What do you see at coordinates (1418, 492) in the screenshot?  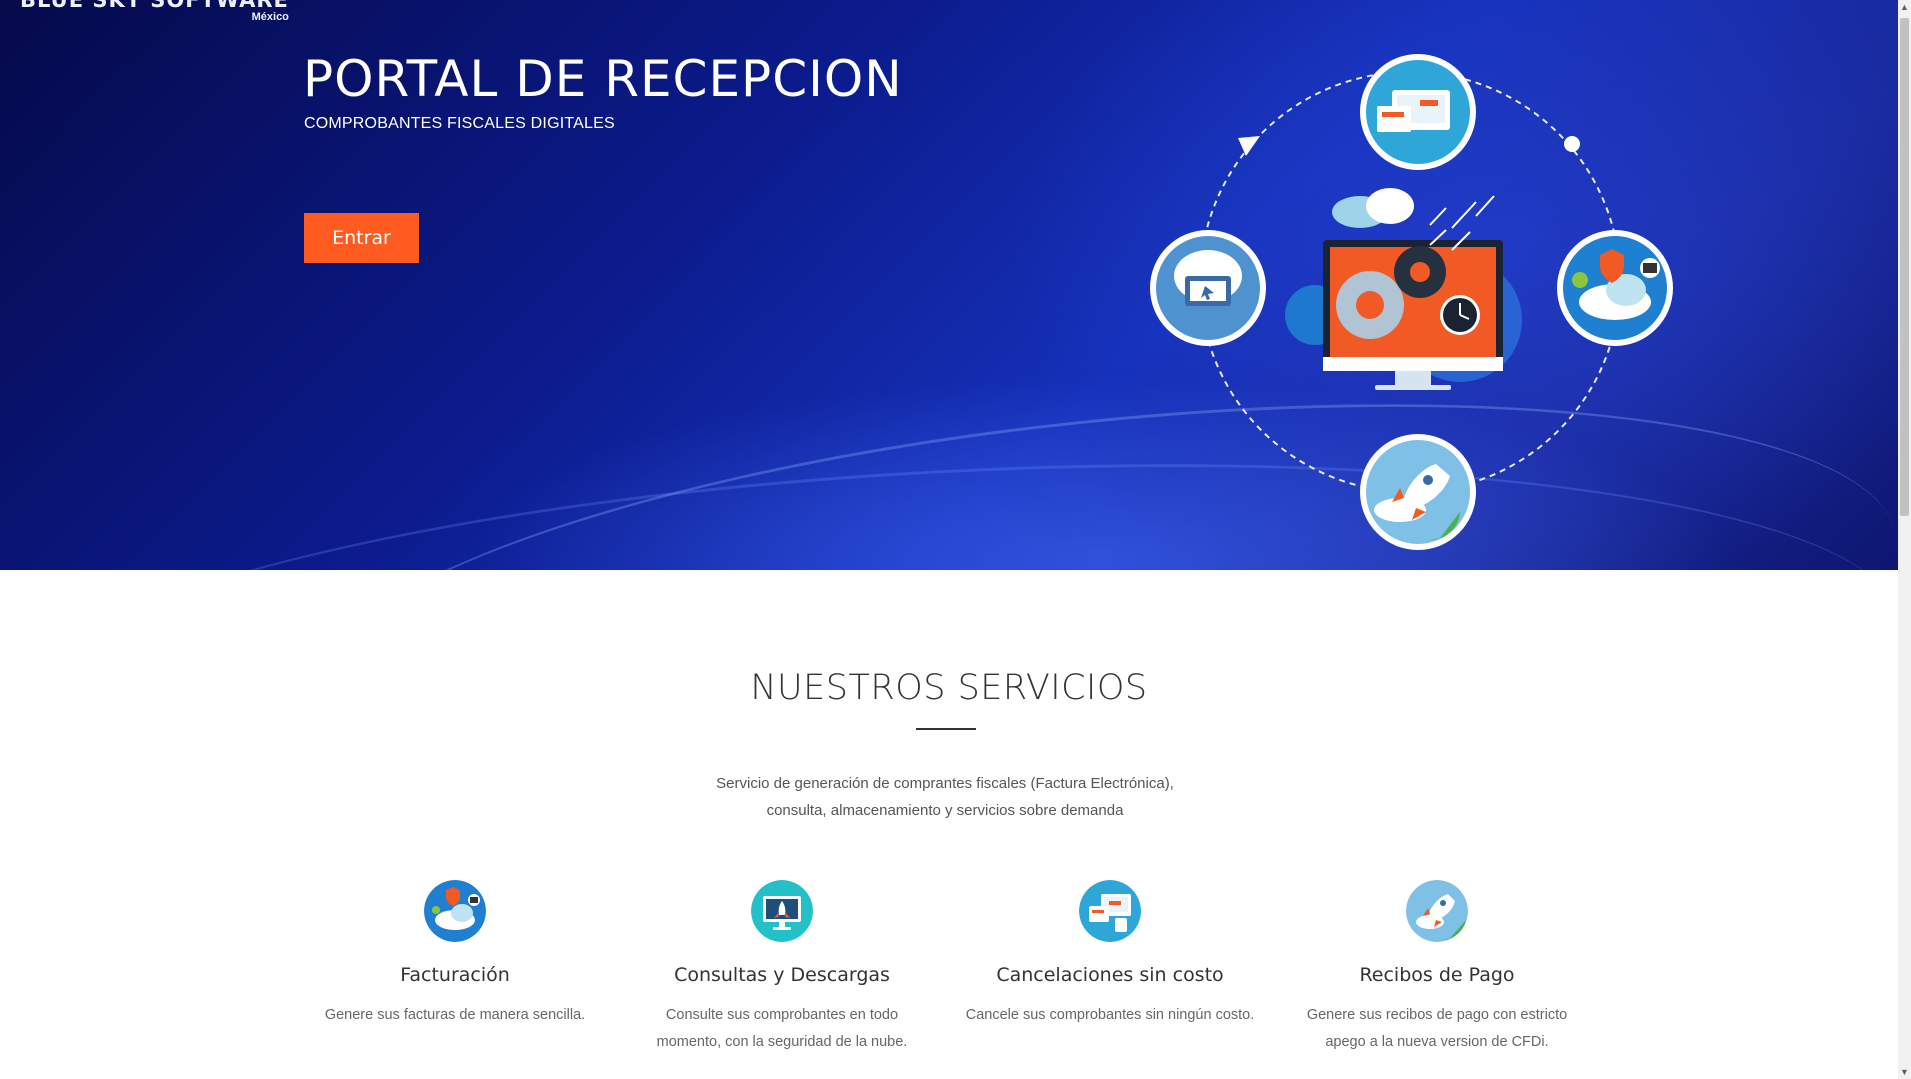 I see `rocket-node-icon` at bounding box center [1418, 492].